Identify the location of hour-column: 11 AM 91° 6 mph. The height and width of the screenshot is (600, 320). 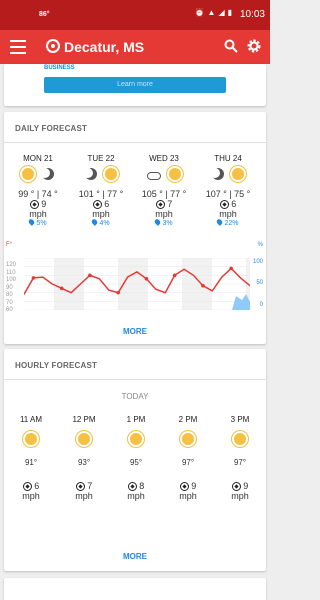
(31, 458).